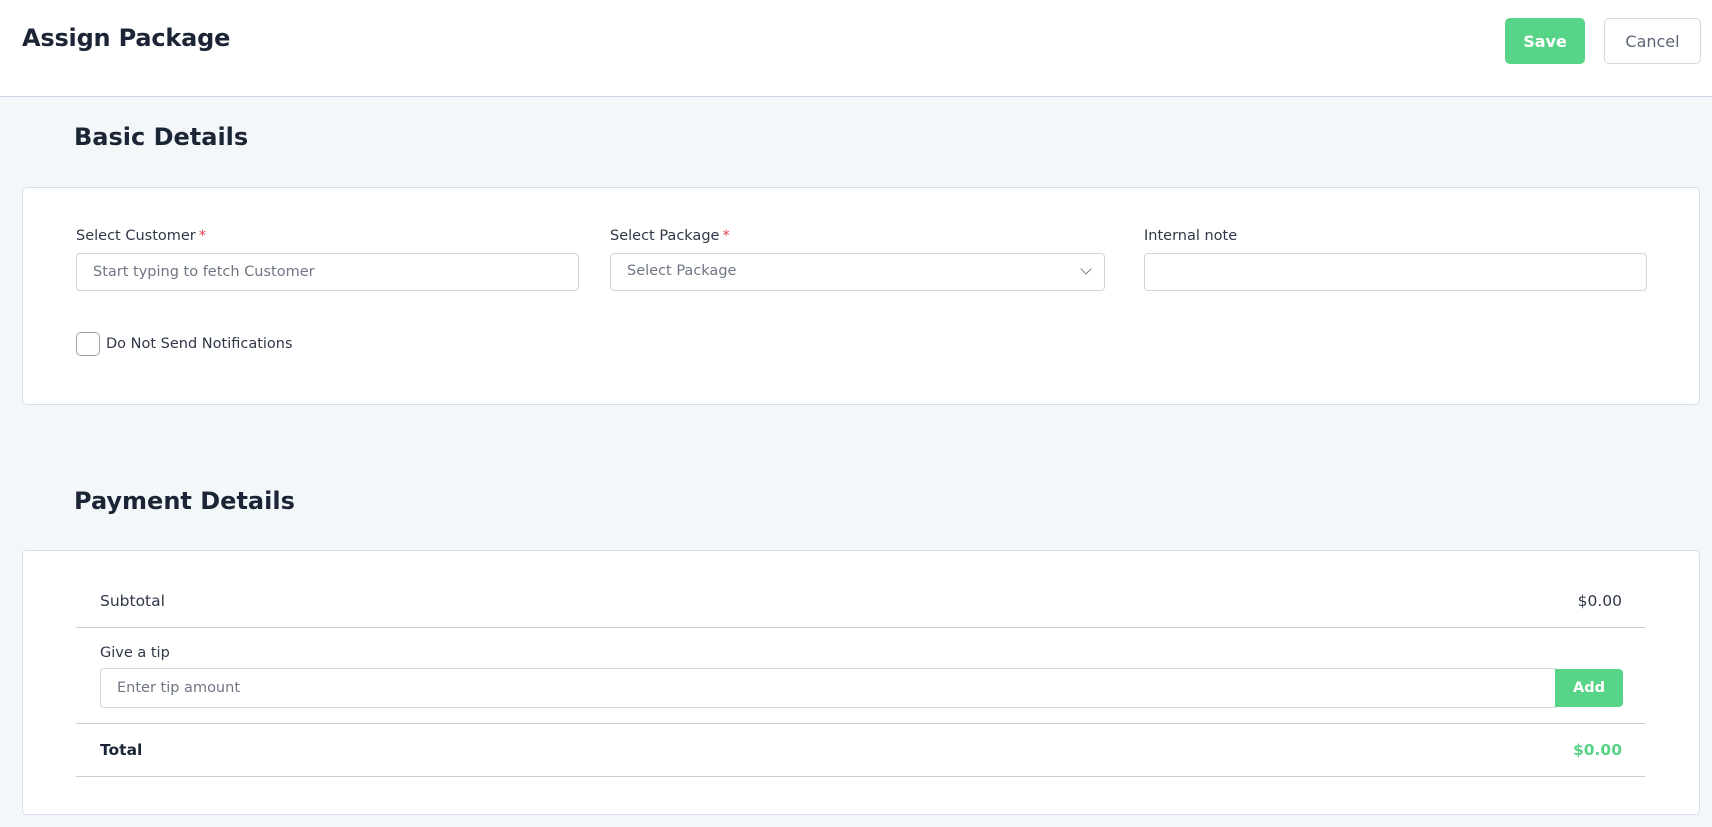 This screenshot has width=1712, height=827. Describe the element at coordinates (121, 750) in the screenshot. I see `total-label: Total` at that location.